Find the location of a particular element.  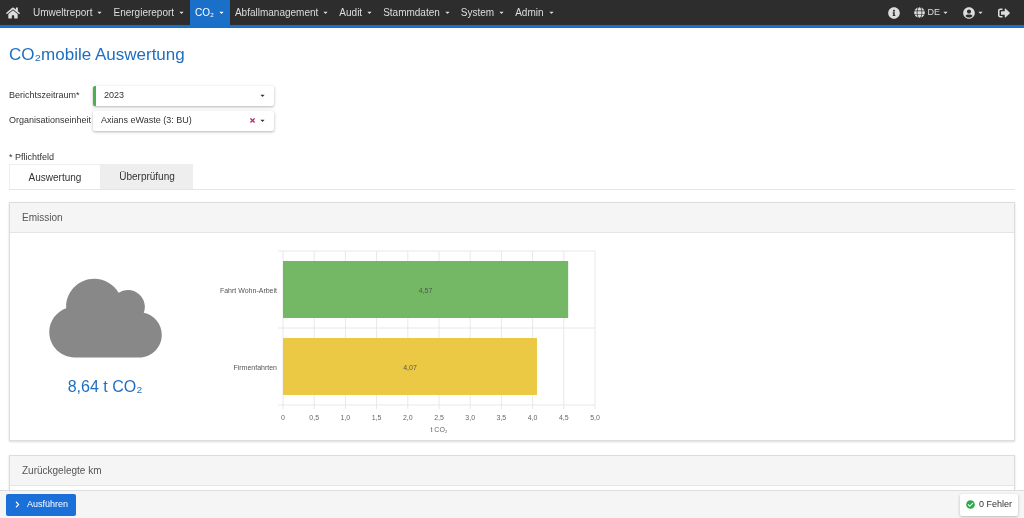

page-title: CO₂mobile Auswertung is located at coordinates (97, 55).